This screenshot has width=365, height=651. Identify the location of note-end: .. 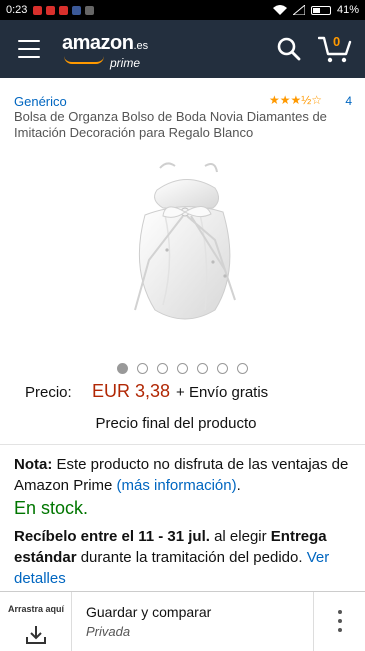
(238, 485).